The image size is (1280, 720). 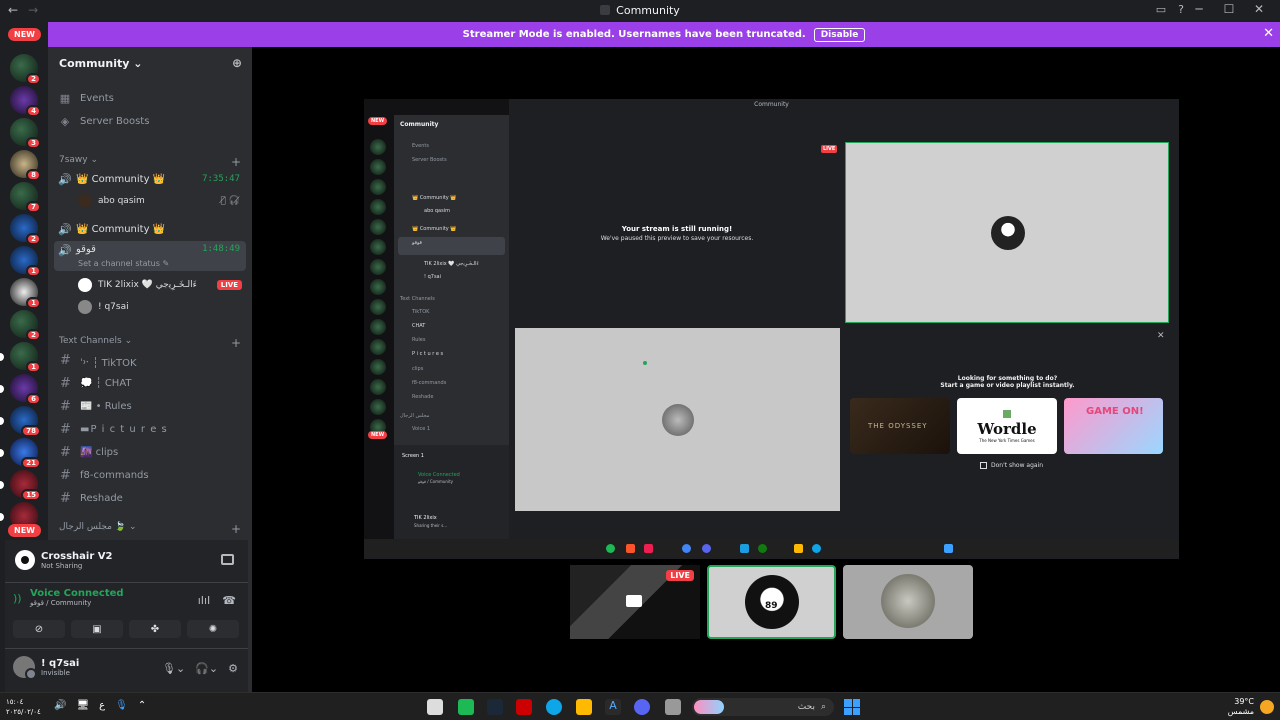 I want to click on steam-icon, so click(x=495, y=707).